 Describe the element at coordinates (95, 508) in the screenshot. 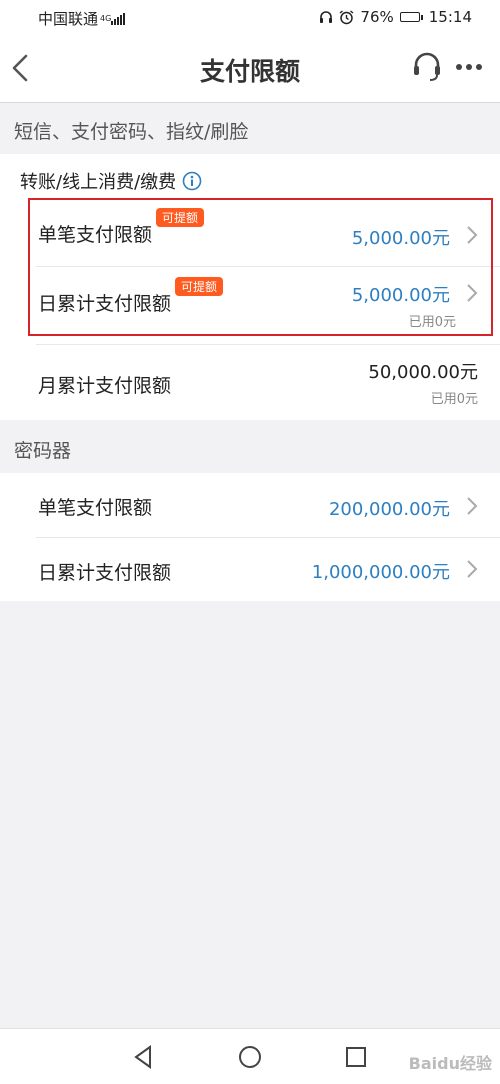

I see `row-label: 单笔支付限额` at that location.